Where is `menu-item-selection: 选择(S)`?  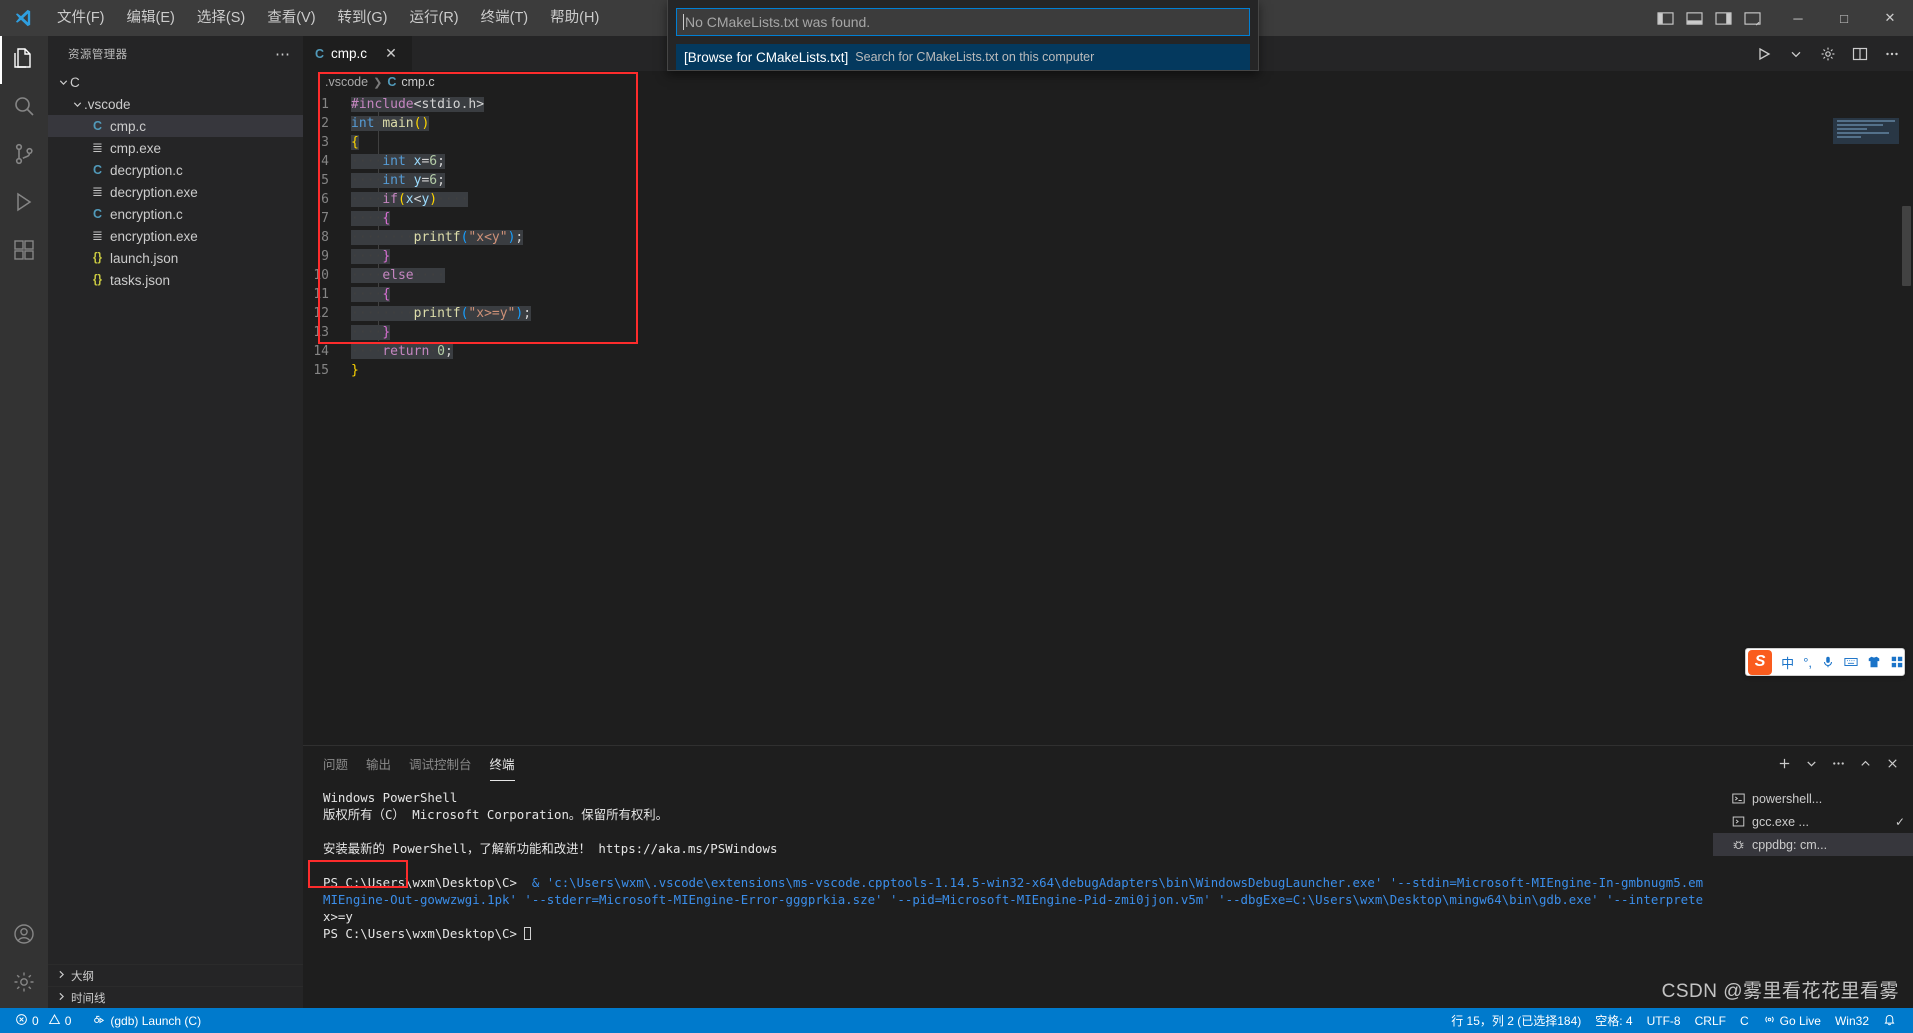 menu-item-selection: 选择(S) is located at coordinates (221, 18).